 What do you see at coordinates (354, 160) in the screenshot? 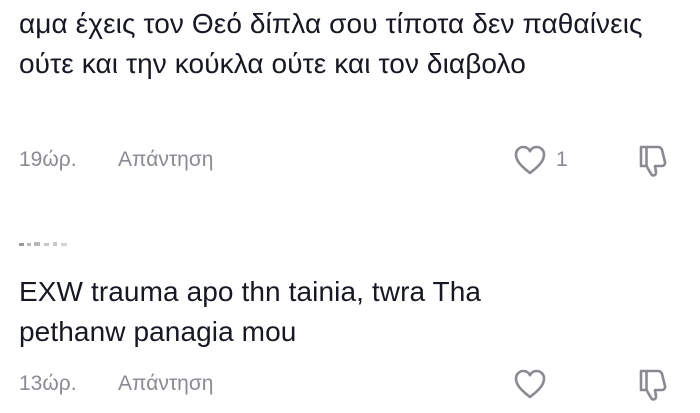
I see `comment-meta-row: 19ώρ. Απάντηση 1` at bounding box center [354, 160].